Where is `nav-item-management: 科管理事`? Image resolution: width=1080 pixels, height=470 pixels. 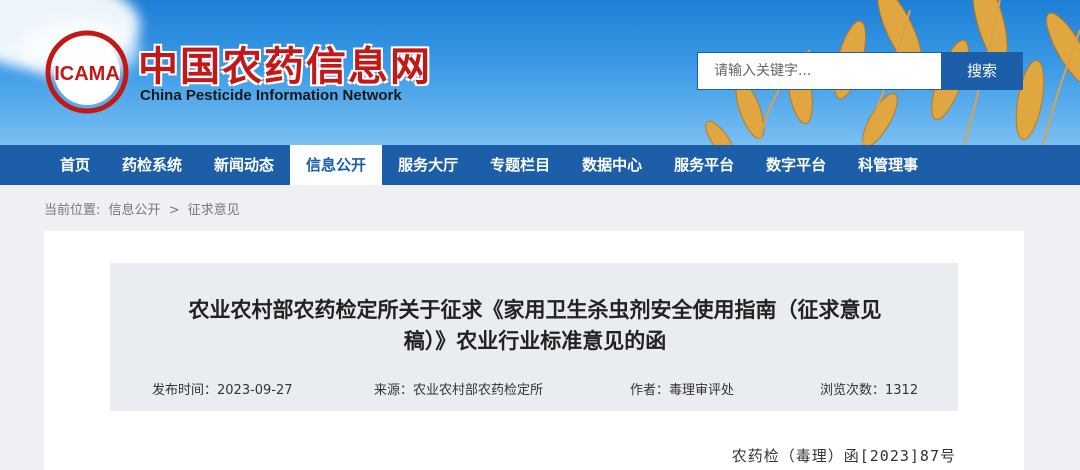
nav-item-management: 科管理事 is located at coordinates (888, 165).